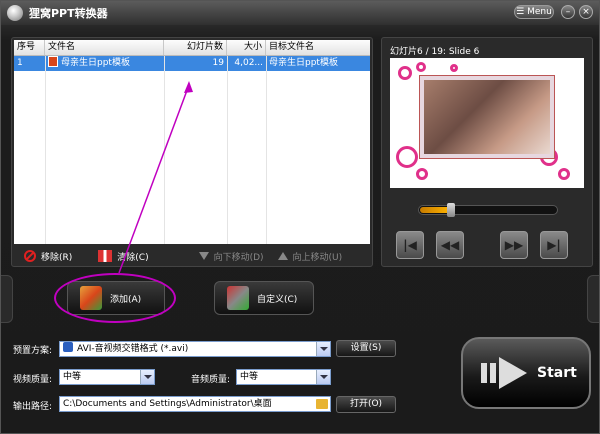 The height and width of the screenshot is (434, 600). What do you see at coordinates (557, 373) in the screenshot?
I see `start-label: Start` at bounding box center [557, 373].